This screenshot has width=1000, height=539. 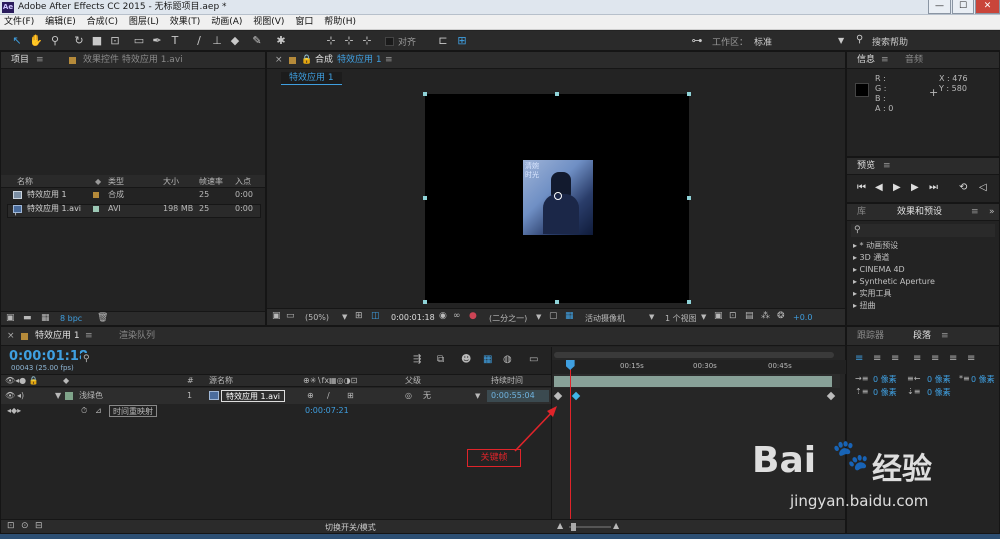 I want to click on layer-source-name: 特效应用 1.avi, so click(x=253, y=396).